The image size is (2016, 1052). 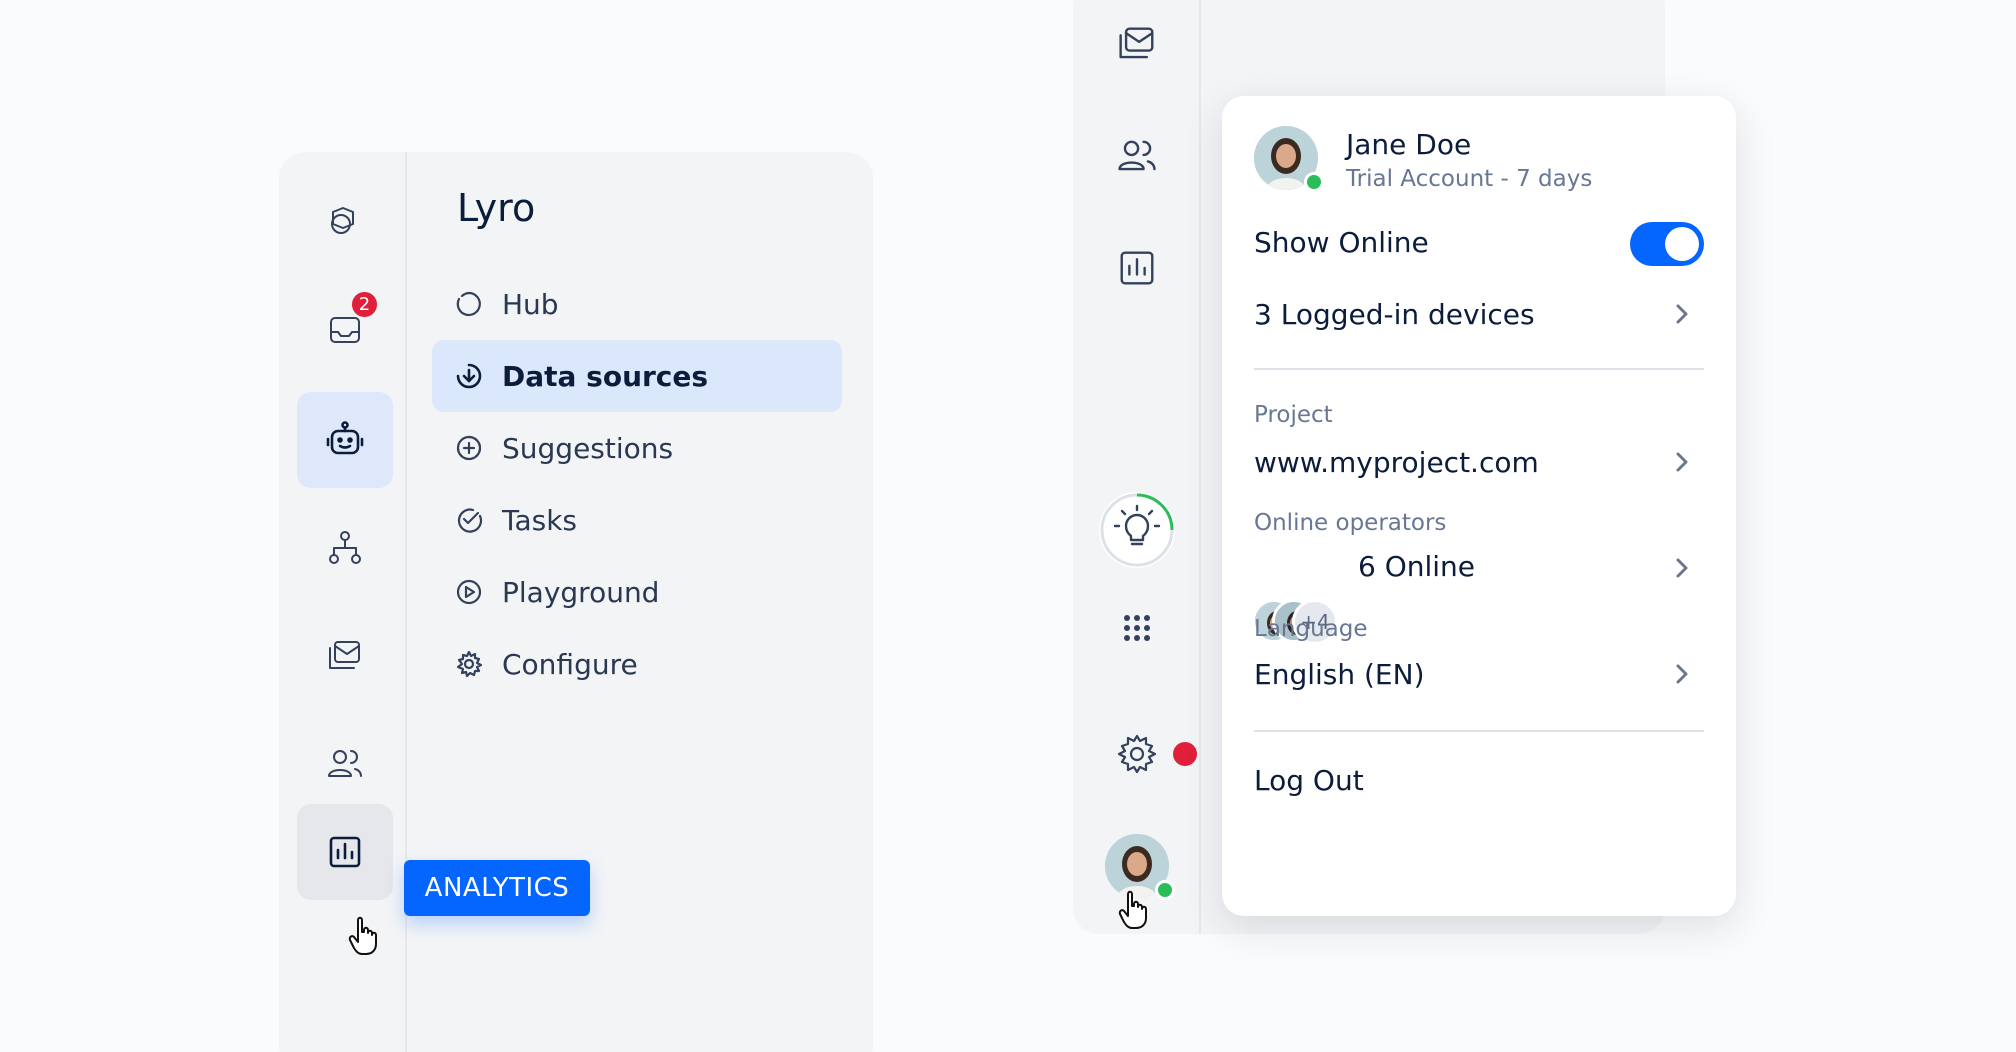 What do you see at coordinates (1417, 566) in the screenshot?
I see `operators-online-count: 6 Online` at bounding box center [1417, 566].